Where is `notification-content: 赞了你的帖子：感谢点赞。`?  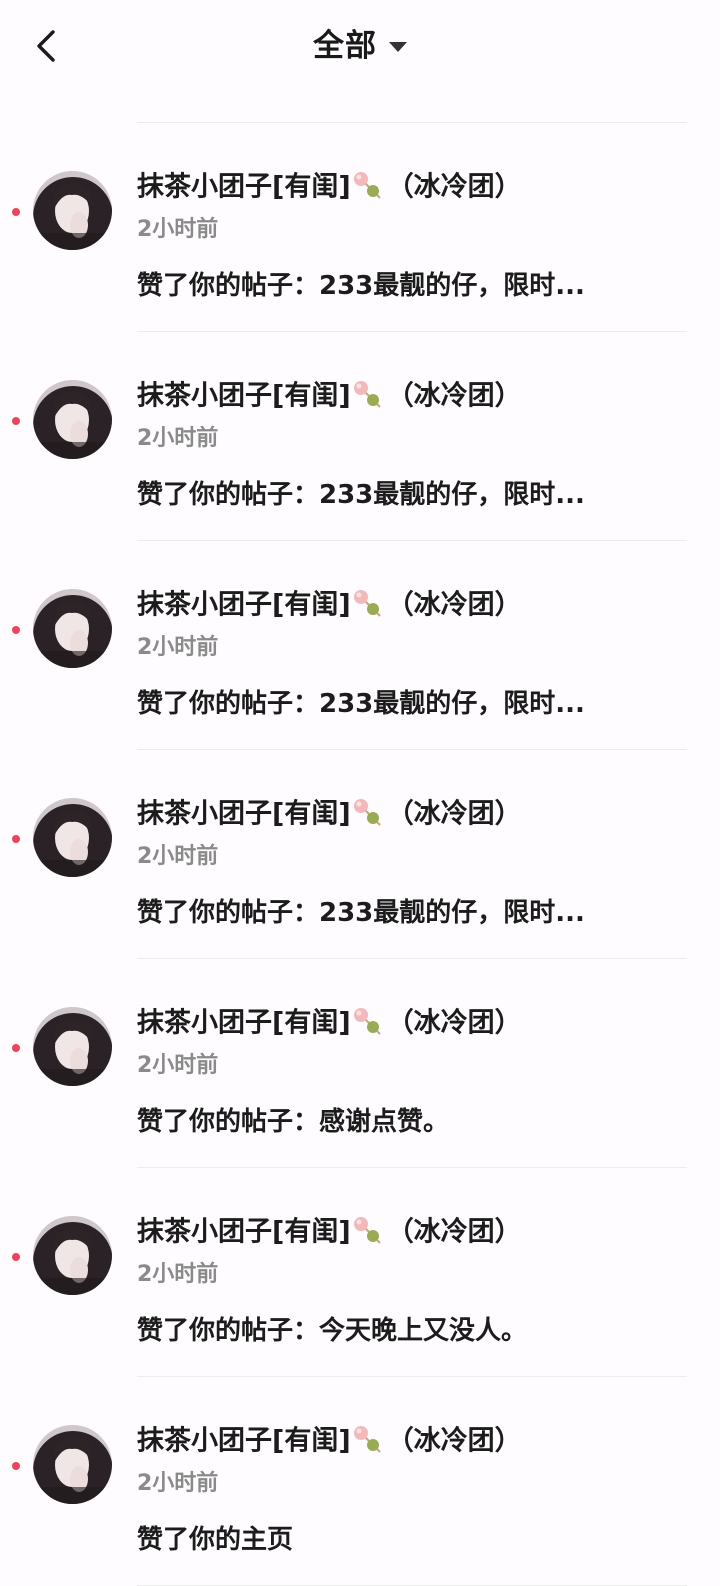 notification-content: 赞了你的帖子：感谢点赞。 is located at coordinates (293, 1122).